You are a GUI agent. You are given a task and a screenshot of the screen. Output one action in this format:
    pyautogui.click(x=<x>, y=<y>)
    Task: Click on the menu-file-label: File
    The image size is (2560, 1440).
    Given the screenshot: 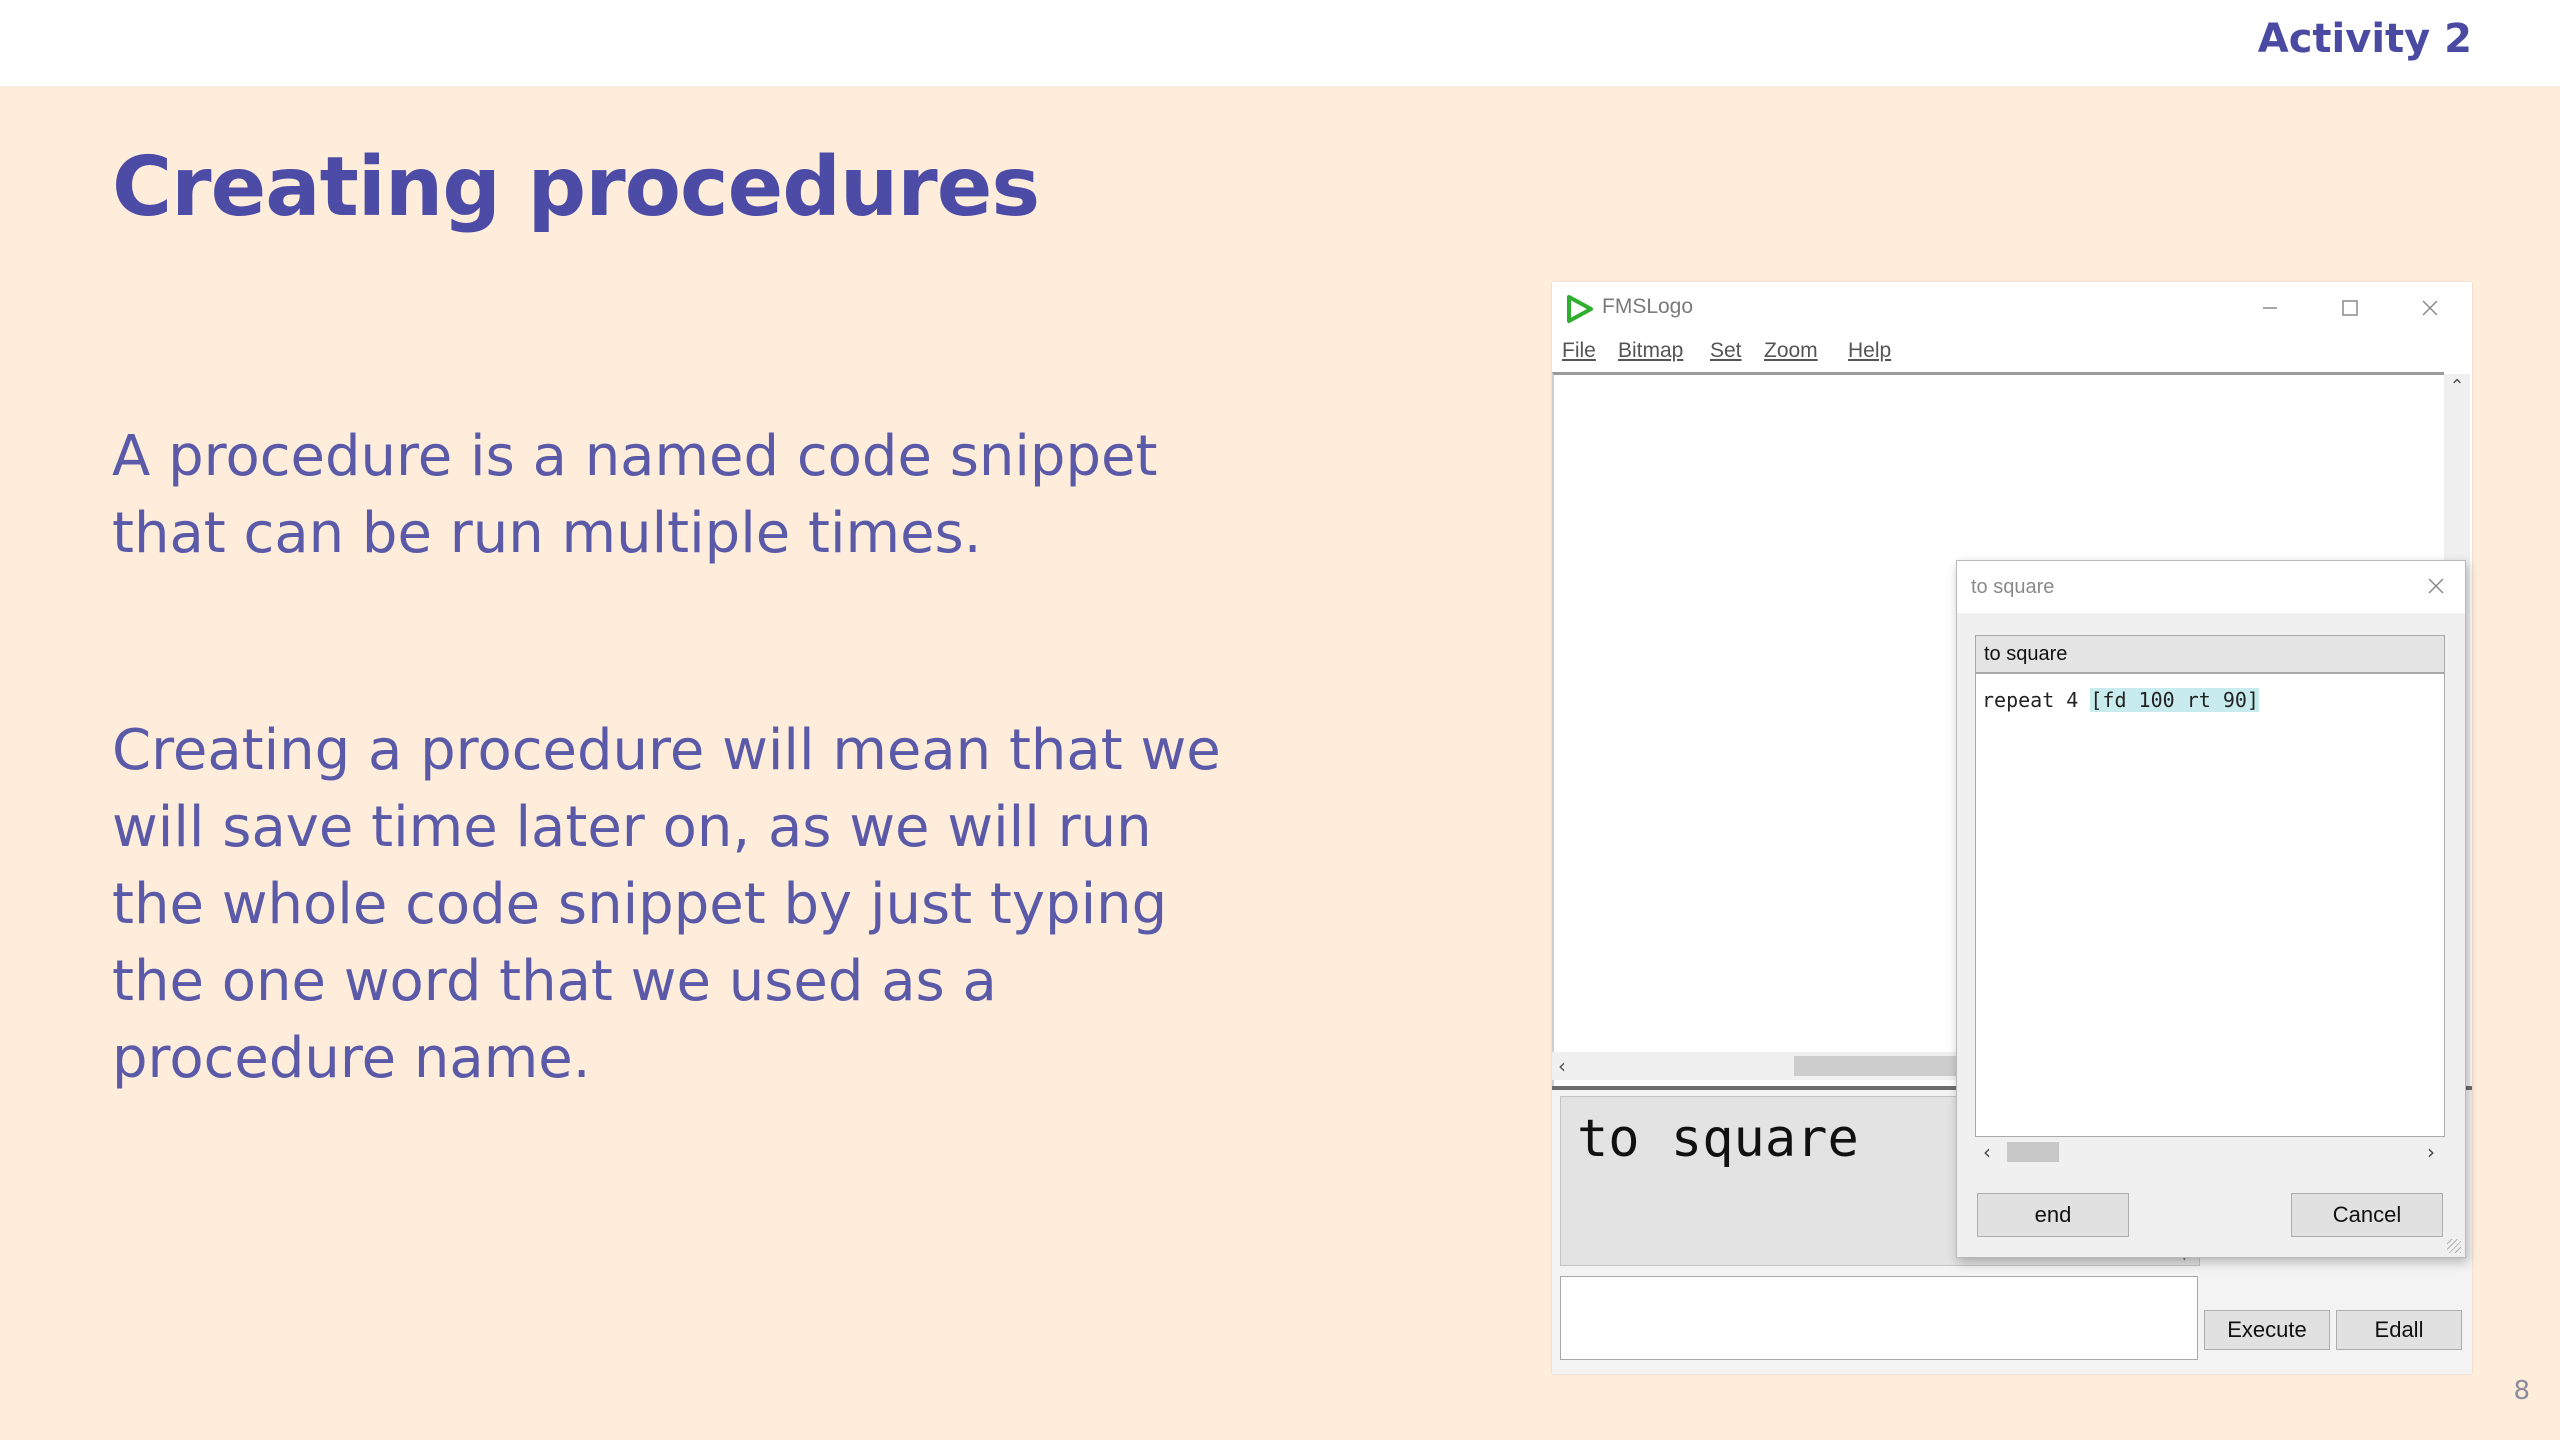 What is the action you would take?
    pyautogui.click(x=1579, y=350)
    